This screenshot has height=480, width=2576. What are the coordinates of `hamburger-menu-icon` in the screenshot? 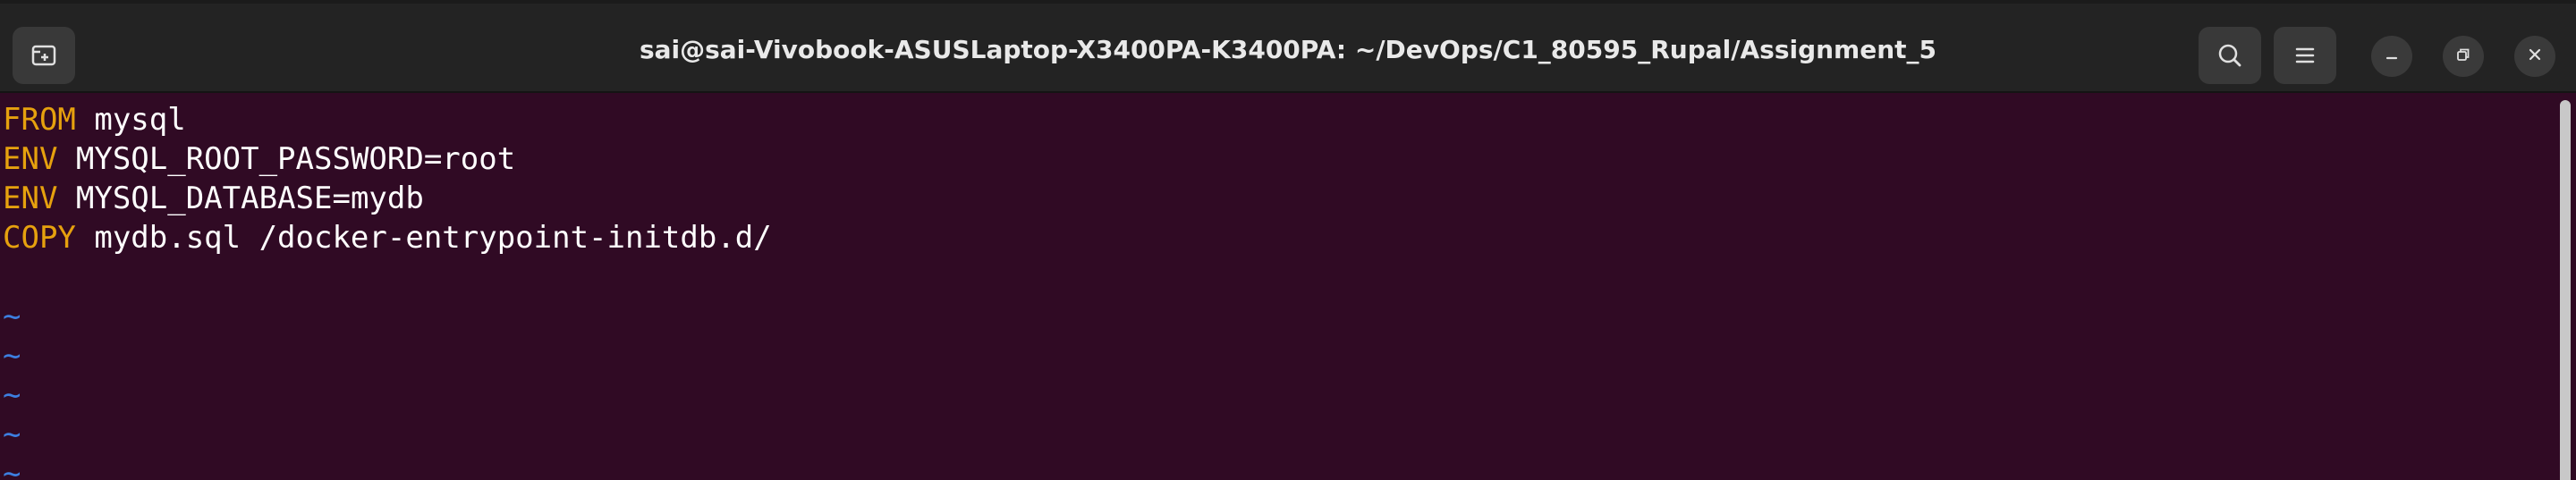 It's located at (2305, 55).